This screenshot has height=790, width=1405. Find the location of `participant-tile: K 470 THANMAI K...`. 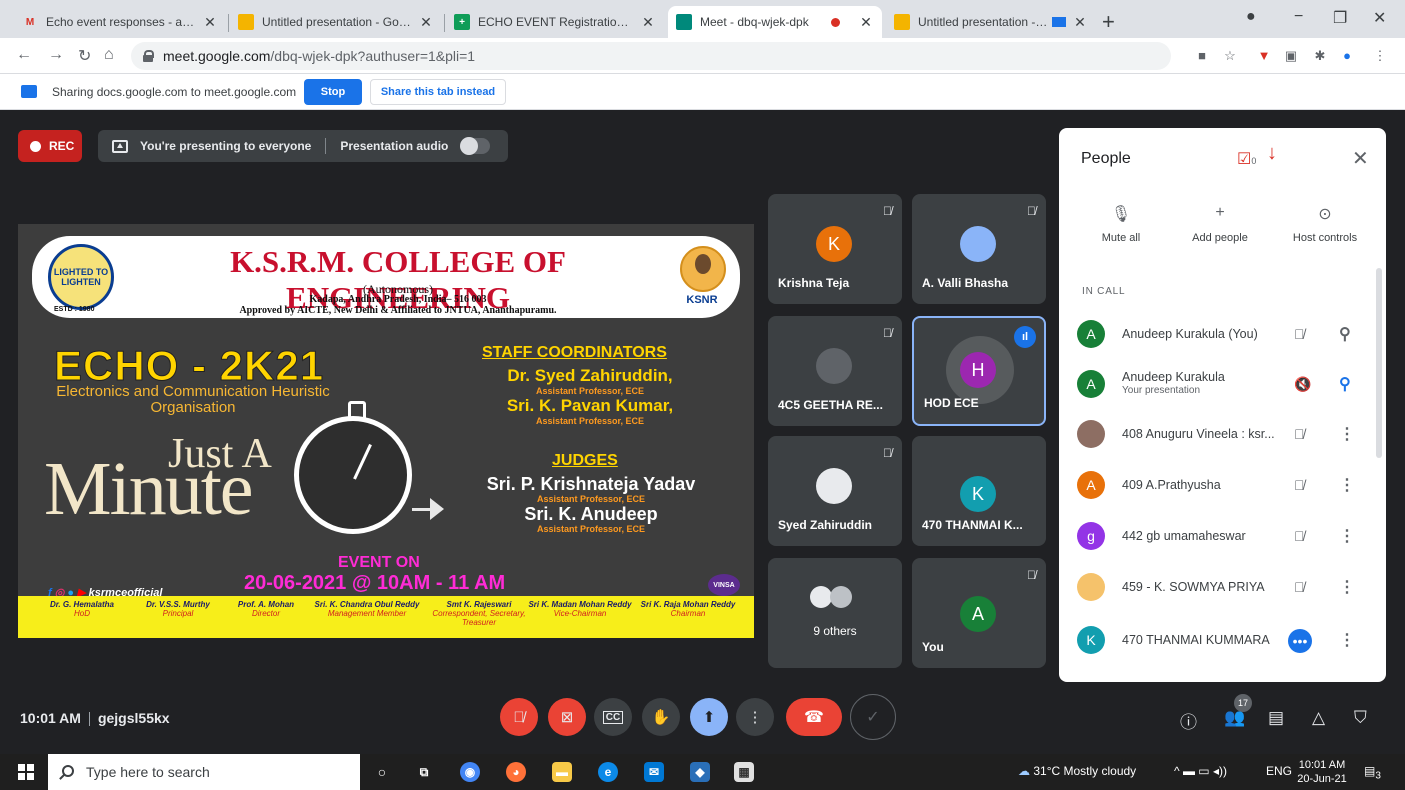

participant-tile: K 470 THANMAI K... is located at coordinates (979, 491).